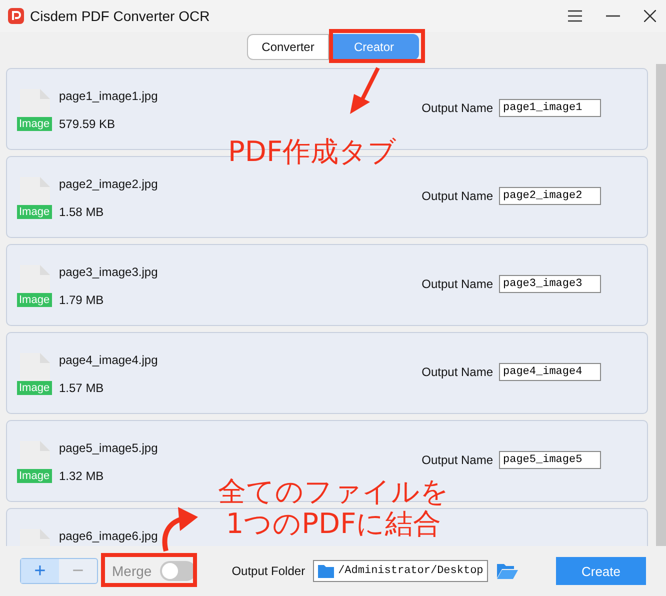 The height and width of the screenshot is (596, 666). What do you see at coordinates (550, 372) in the screenshot?
I see `output-name-field: page4_image4` at bounding box center [550, 372].